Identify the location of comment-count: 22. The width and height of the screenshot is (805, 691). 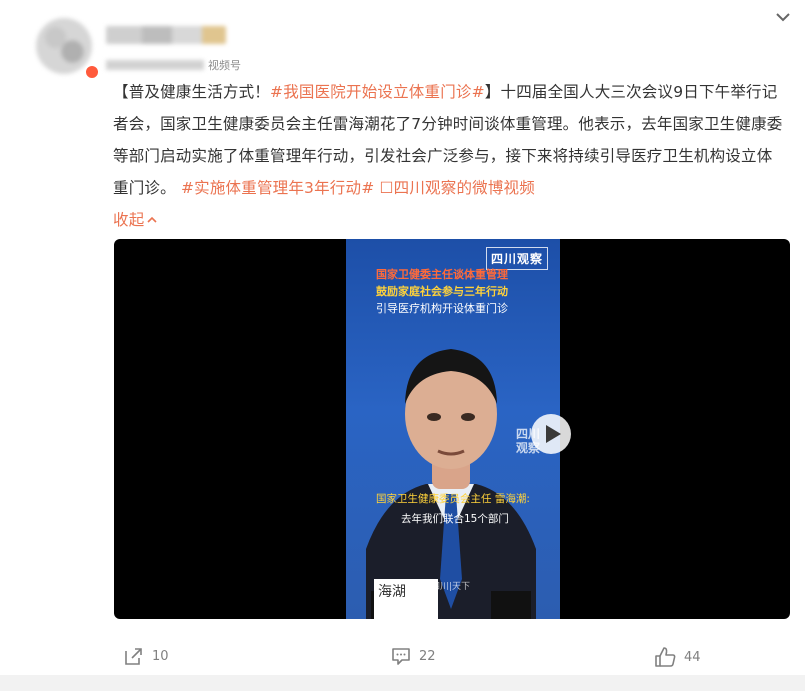
(427, 656).